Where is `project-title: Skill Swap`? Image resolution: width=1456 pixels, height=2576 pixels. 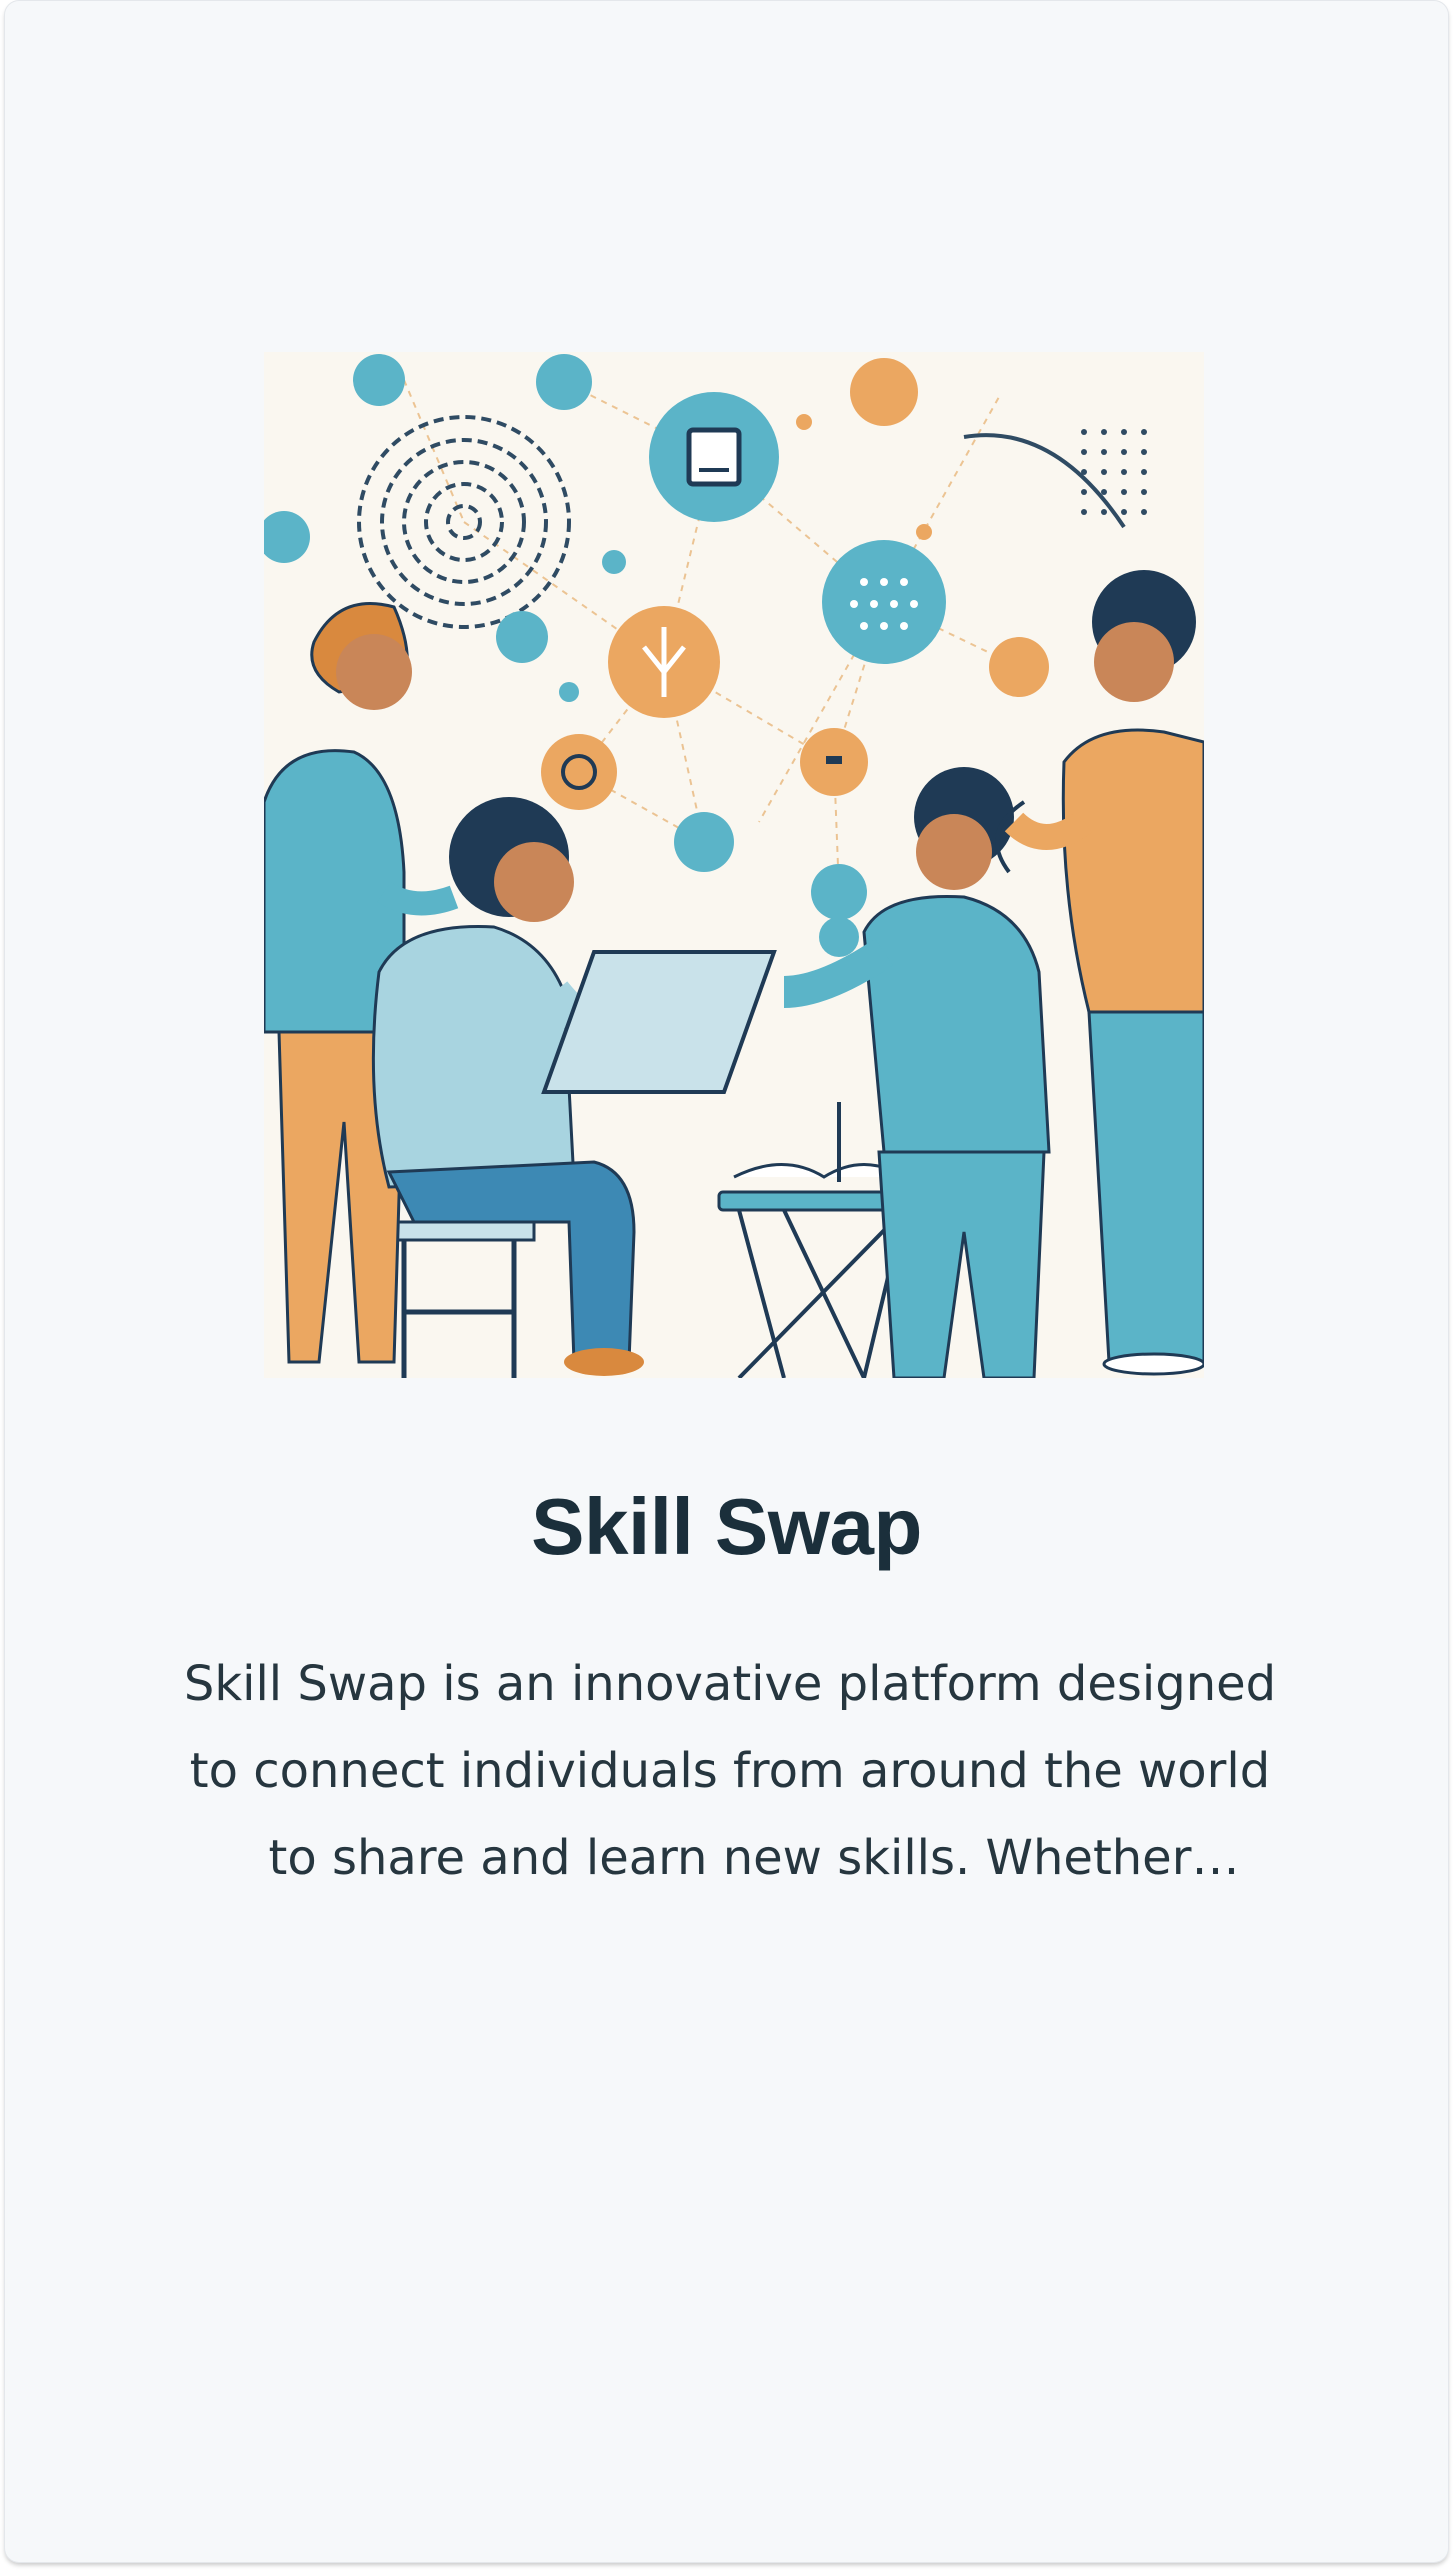 project-title: Skill Swap is located at coordinates (726, 1526).